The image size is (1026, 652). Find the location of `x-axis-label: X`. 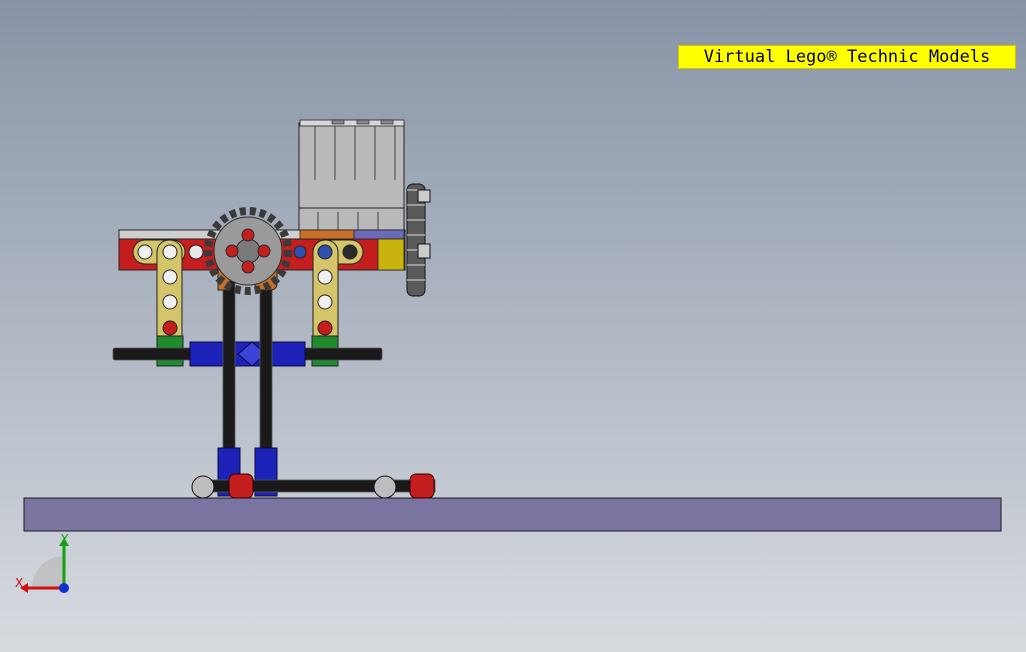

x-axis-label: X is located at coordinates (19, 583).